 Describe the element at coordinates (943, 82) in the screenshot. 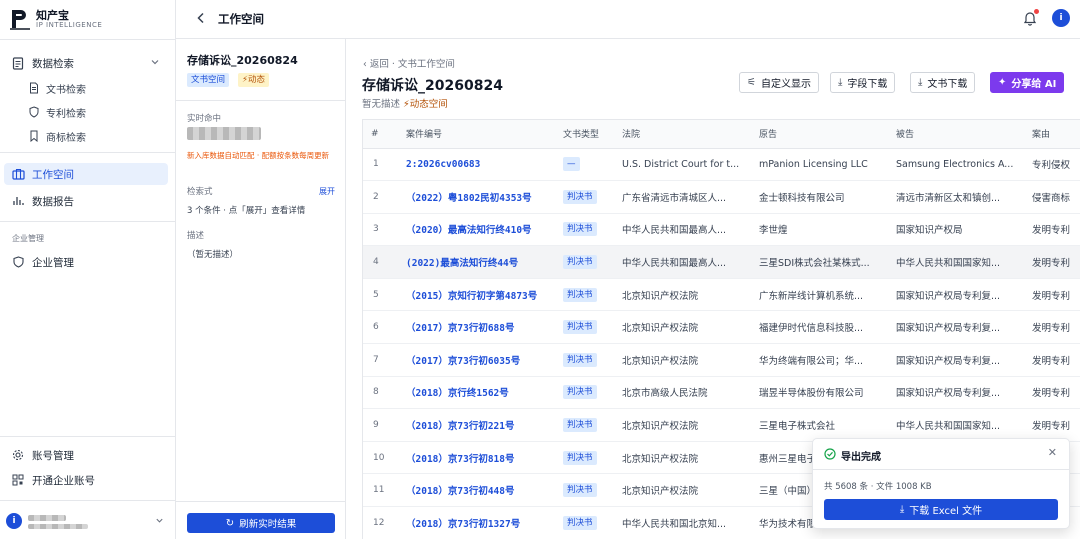

I see `doc-download-button: ⤓ 文书下载` at that location.